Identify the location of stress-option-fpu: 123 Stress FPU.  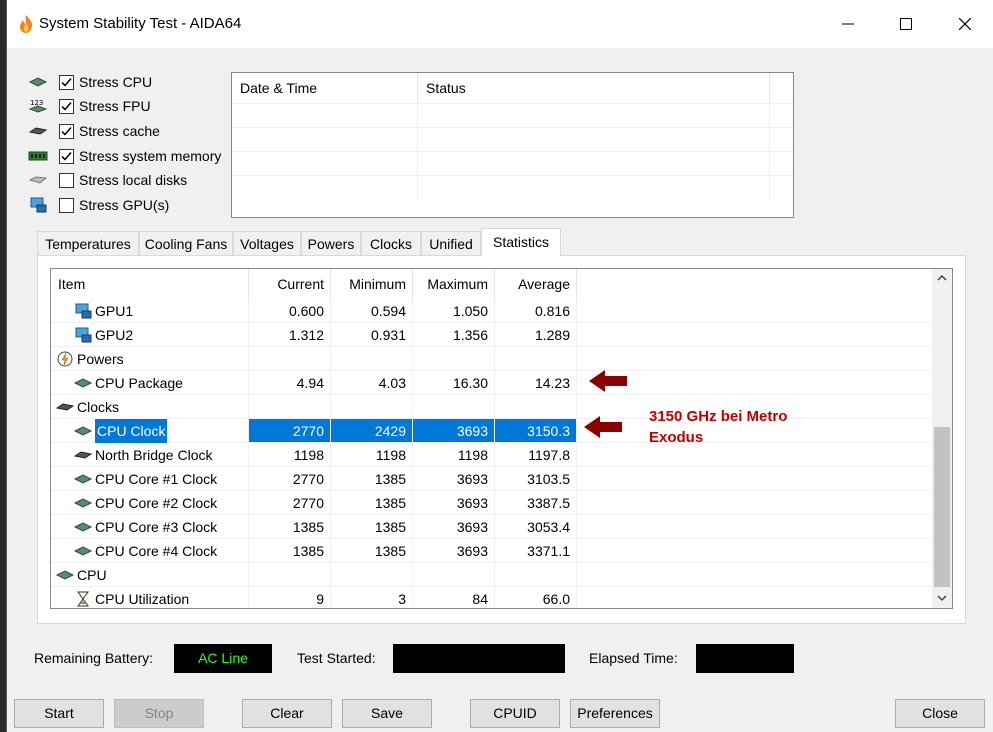
(132, 106).